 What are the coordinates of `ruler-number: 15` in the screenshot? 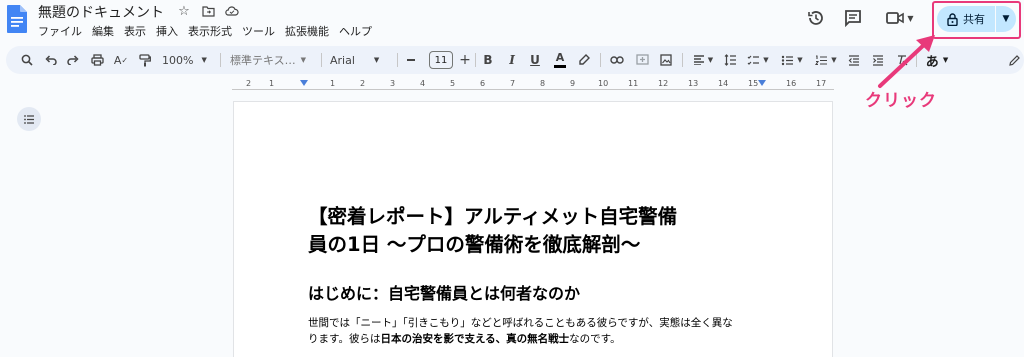 It's located at (753, 83).